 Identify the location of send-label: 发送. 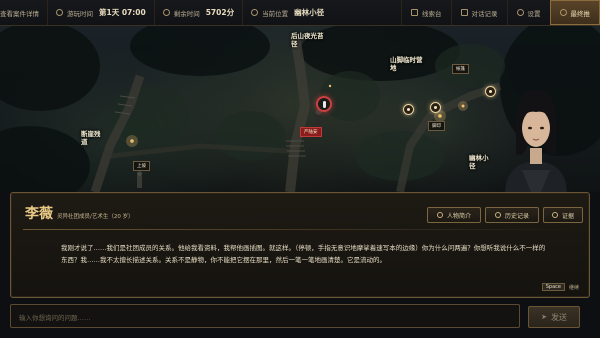
(558, 317).